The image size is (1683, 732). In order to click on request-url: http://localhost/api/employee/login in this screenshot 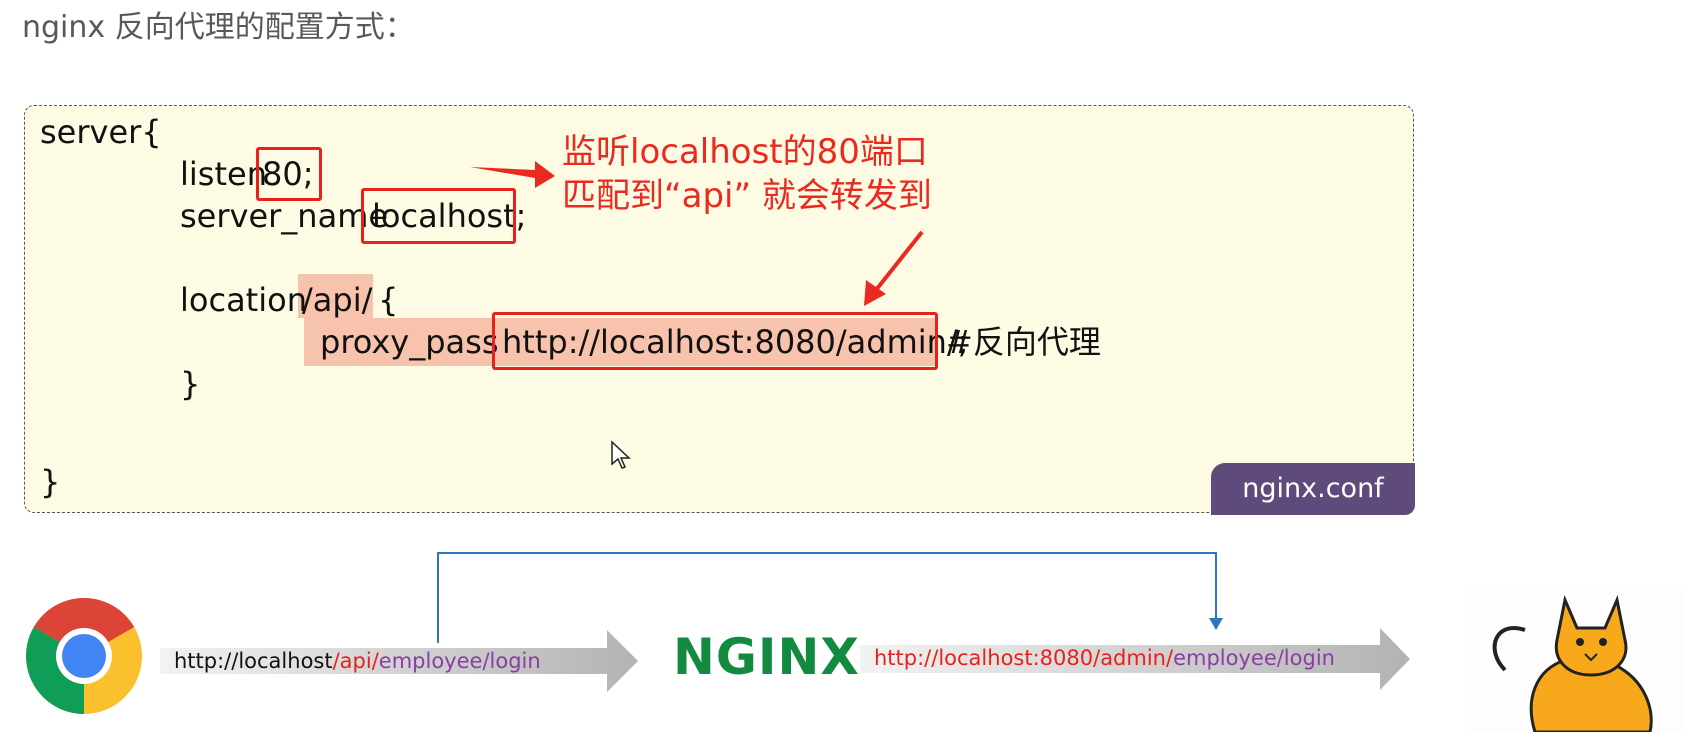, I will do `click(357, 661)`.